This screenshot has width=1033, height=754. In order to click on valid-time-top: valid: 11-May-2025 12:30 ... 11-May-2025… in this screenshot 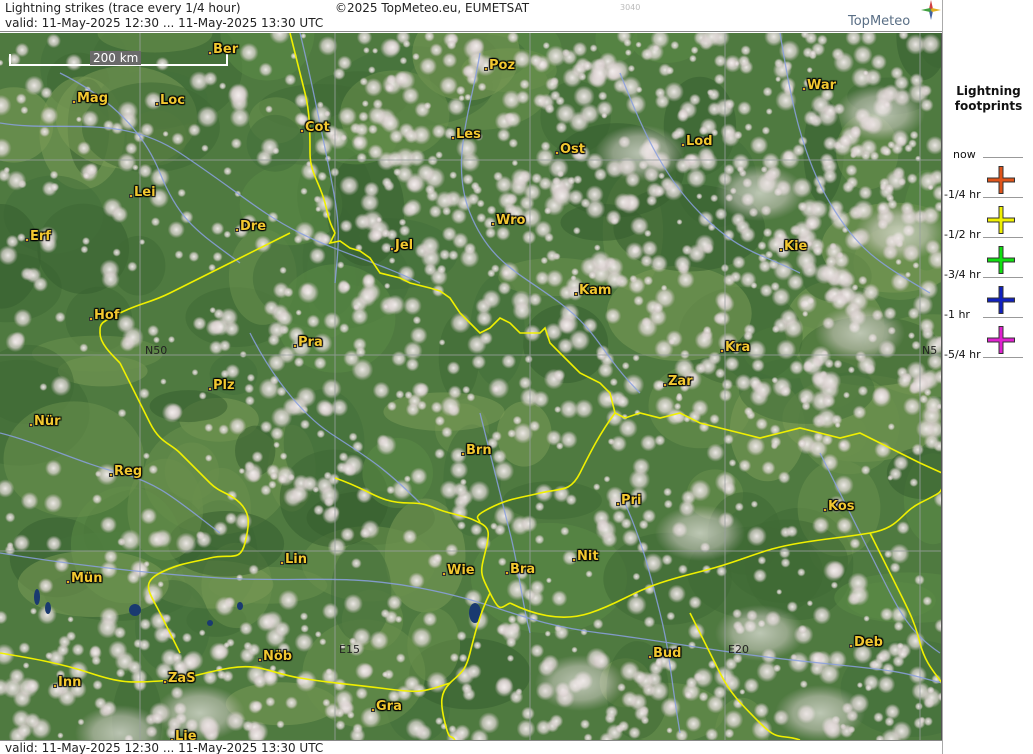, I will do `click(164, 23)`.